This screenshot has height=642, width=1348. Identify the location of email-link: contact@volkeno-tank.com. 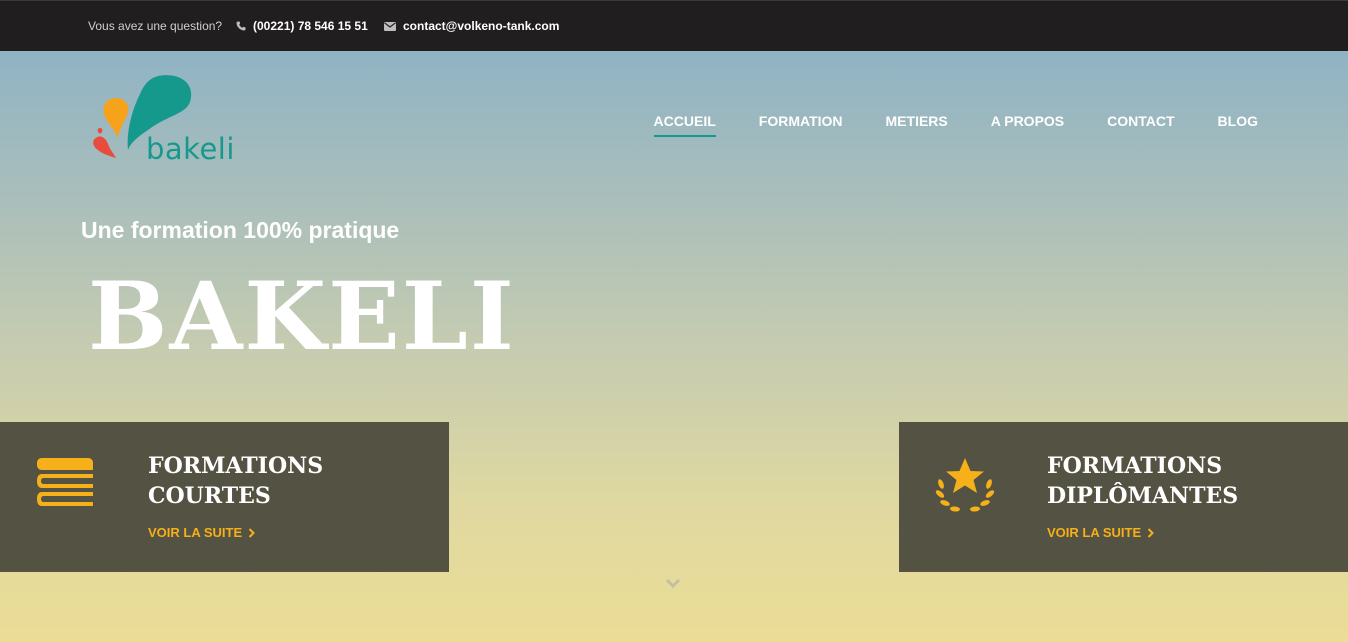
(471, 26).